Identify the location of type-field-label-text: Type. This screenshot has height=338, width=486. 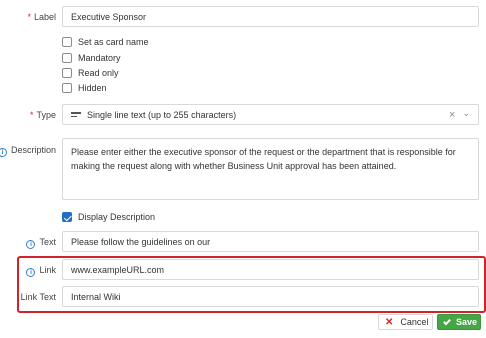
(46, 115).